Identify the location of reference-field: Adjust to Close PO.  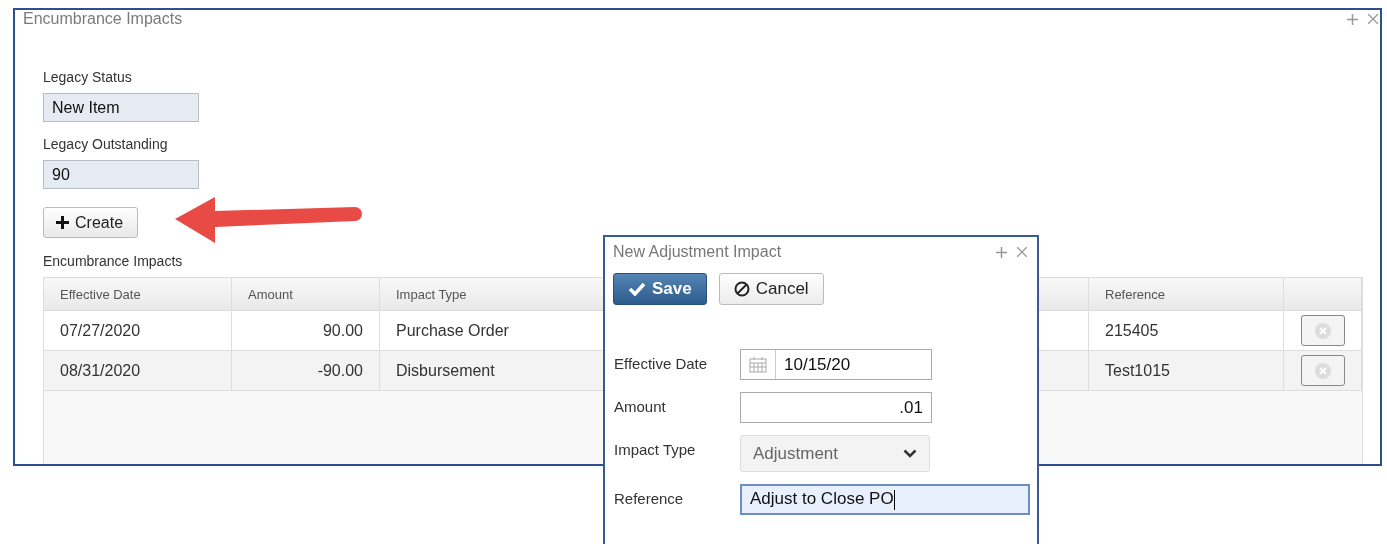
(885, 499).